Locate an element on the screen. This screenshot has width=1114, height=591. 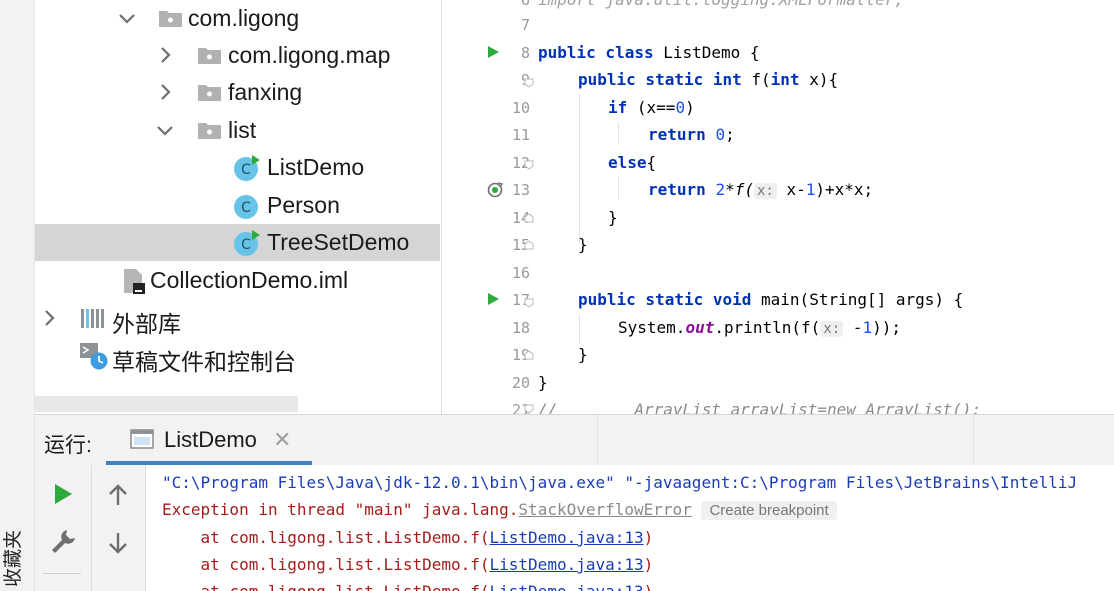
tree-item-external-libraries: 外部库 is located at coordinates (237, 318).